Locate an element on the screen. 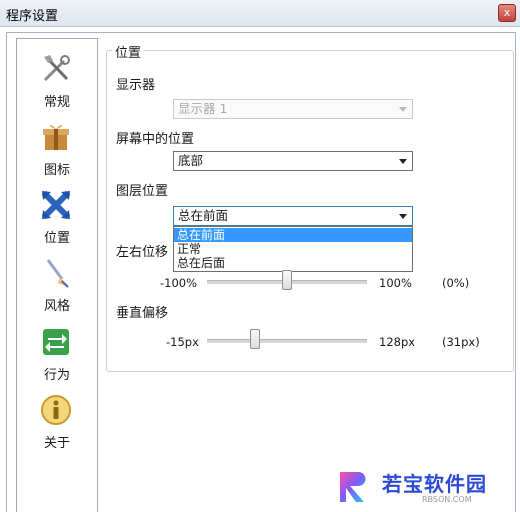 This screenshot has height=512, width=520. sidebar-item-style: 风格 is located at coordinates (57, 288).